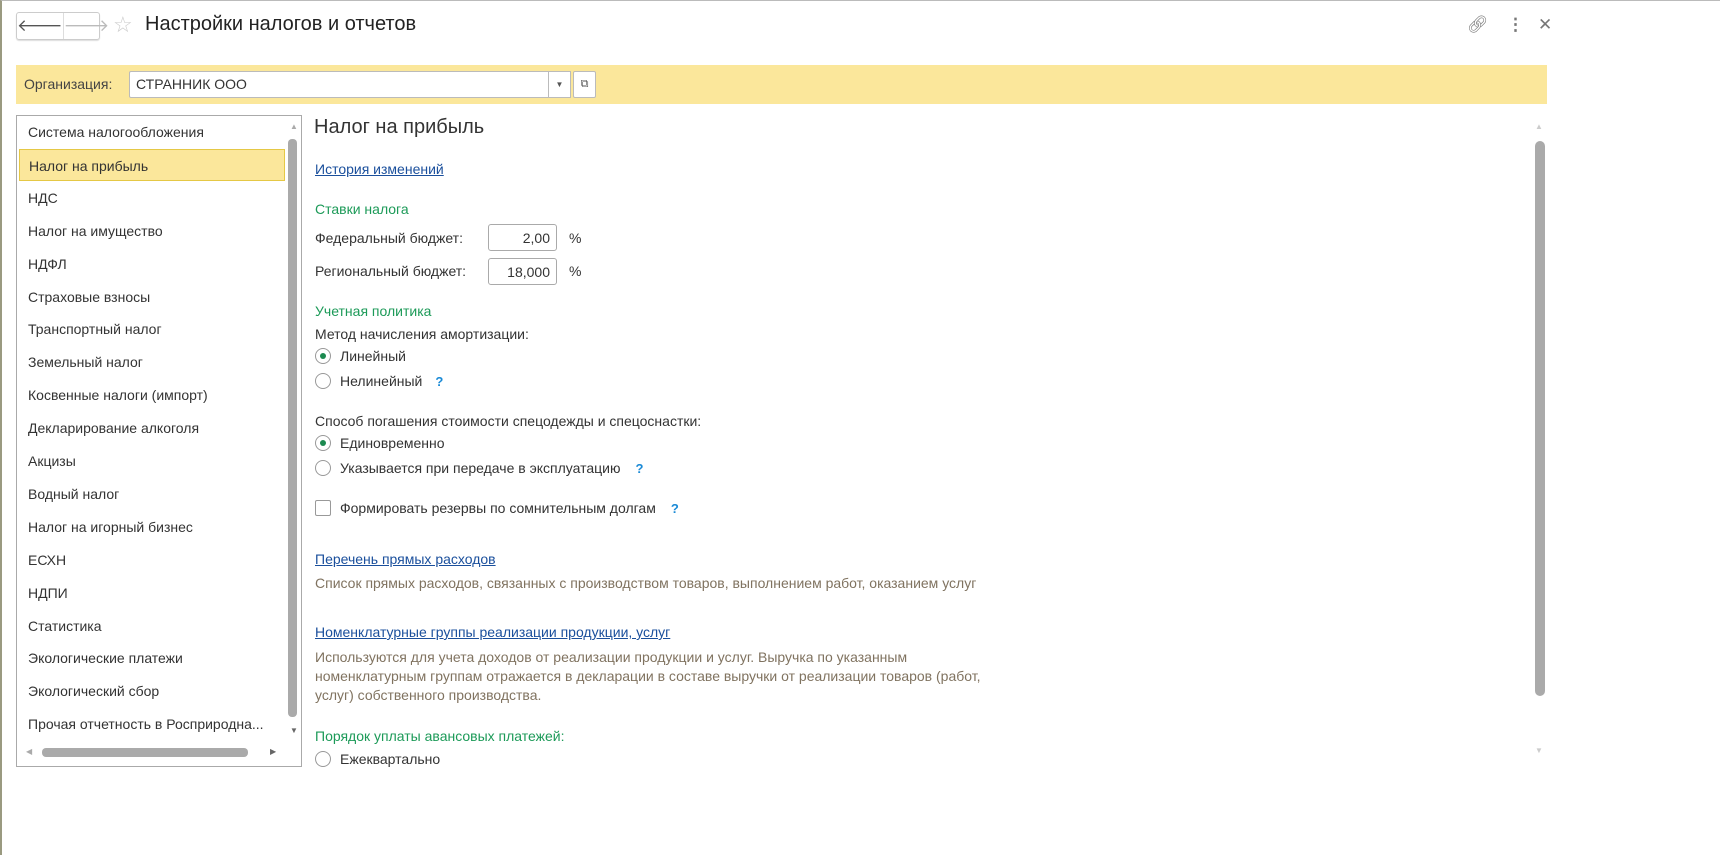  Describe the element at coordinates (292, 428) in the screenshot. I see `list-vertical-scrollbar` at that location.